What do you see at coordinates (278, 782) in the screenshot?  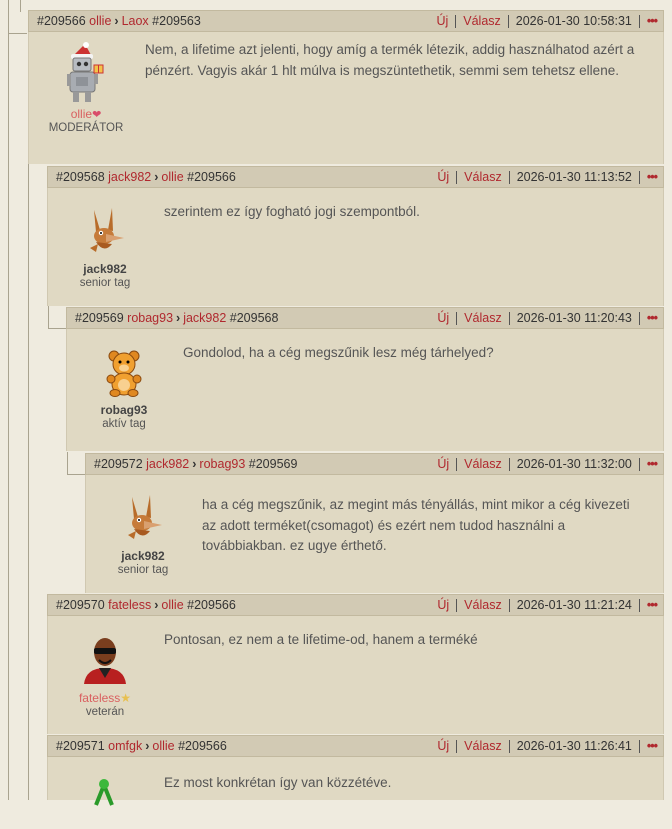 I see `post-text: Ez most konkrétan így van közzétéve.` at bounding box center [278, 782].